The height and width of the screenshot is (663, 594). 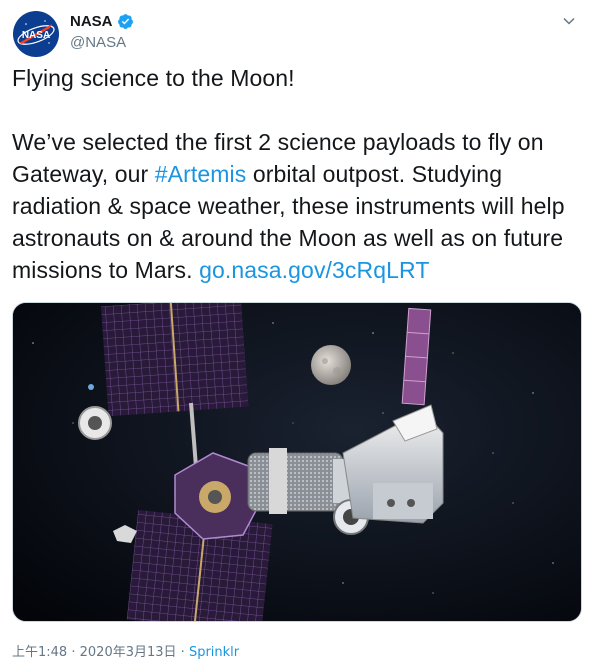 I want to click on tweet-meta: 上午1:48 · 2020年3月13日 · Sprinklr, so click(x=125, y=650).